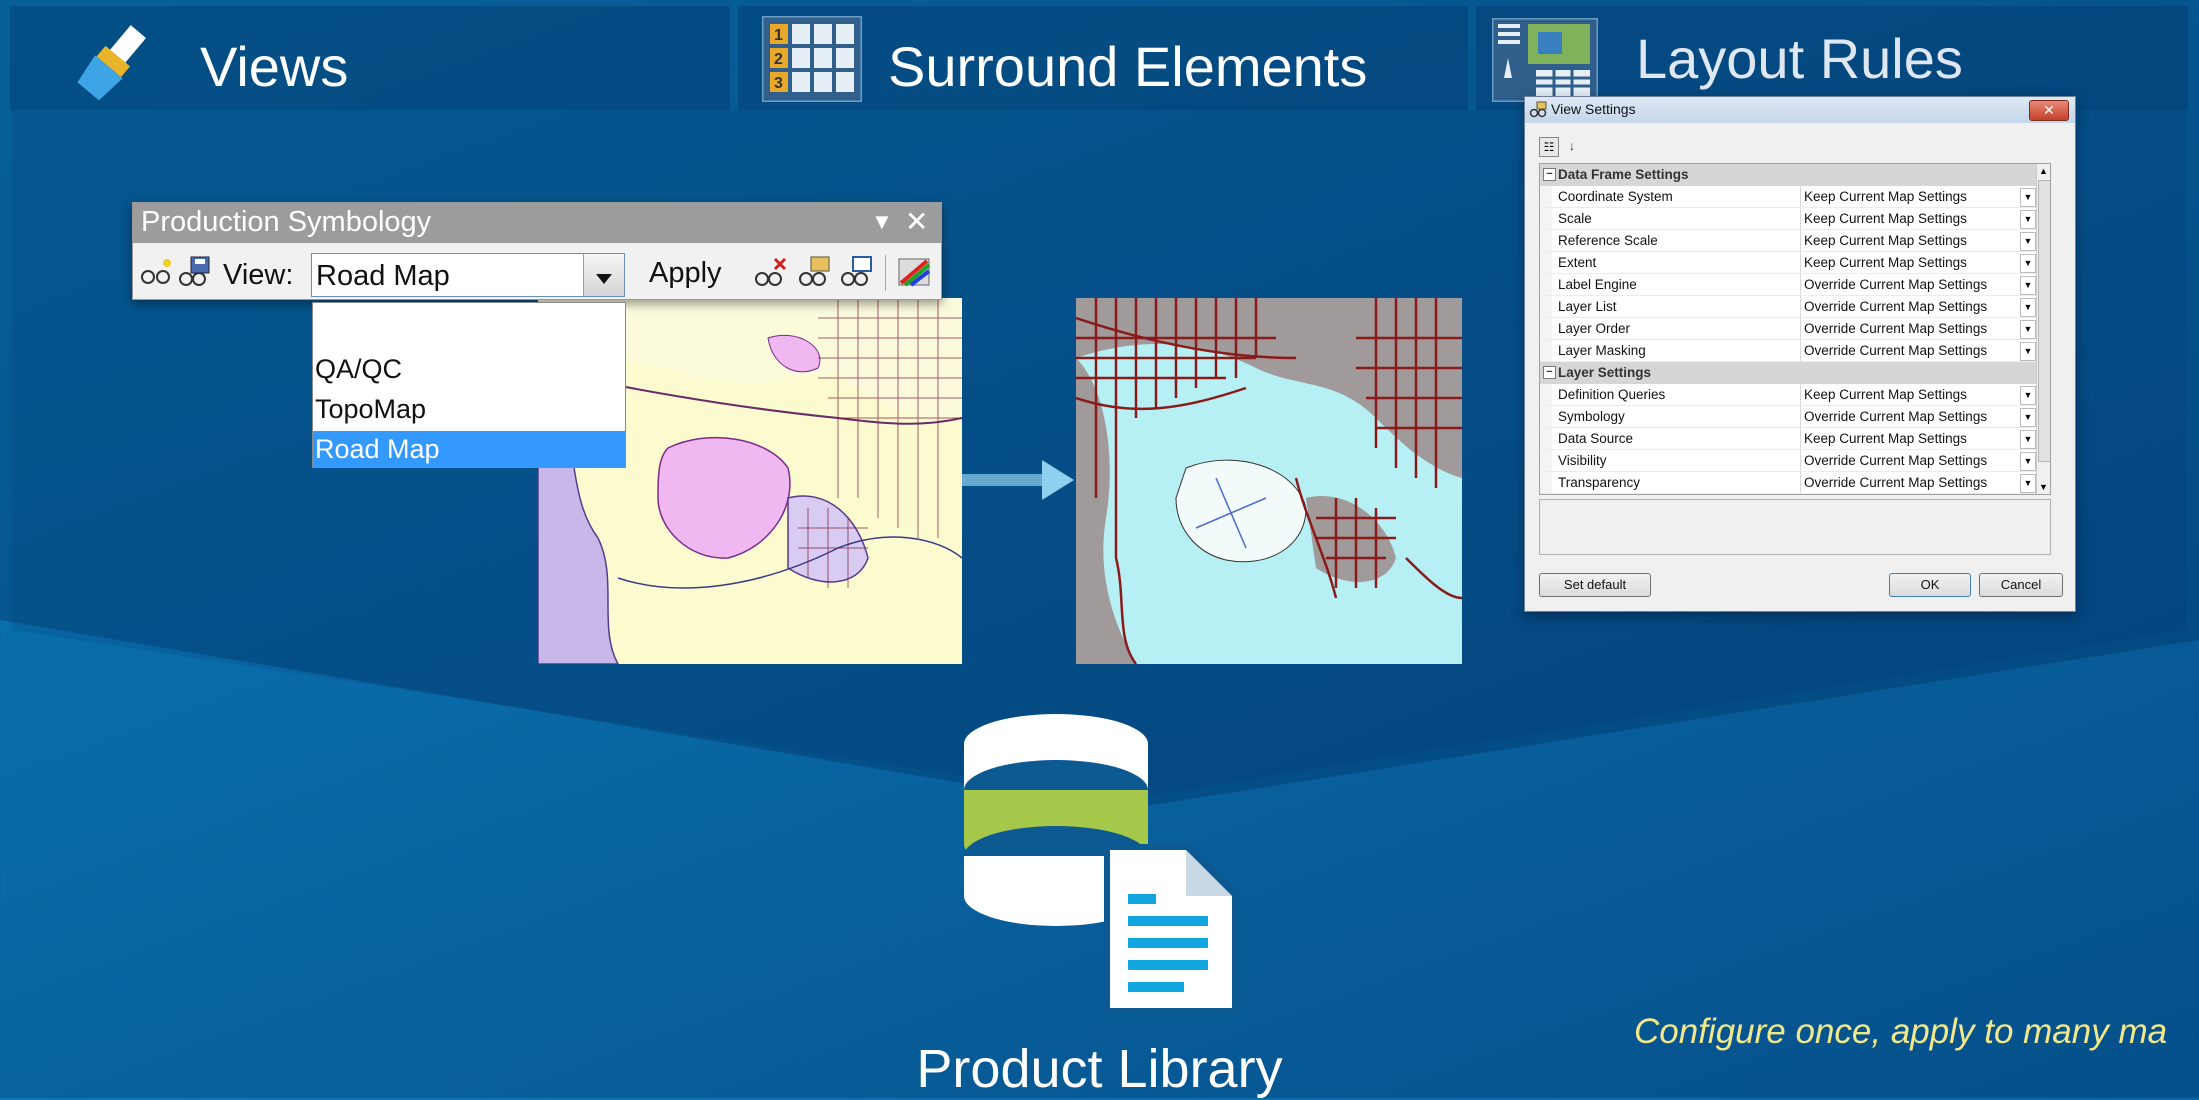 The height and width of the screenshot is (1100, 2199). Describe the element at coordinates (1799, 58) in the screenshot. I see `tab-title-layout-rules: Layout Rules` at that location.